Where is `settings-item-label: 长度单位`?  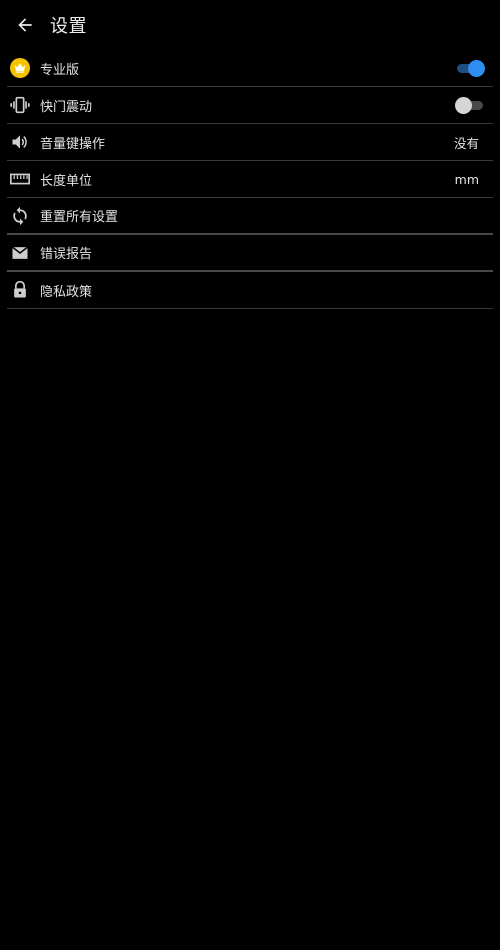 settings-item-label: 长度单位 is located at coordinates (66, 181).